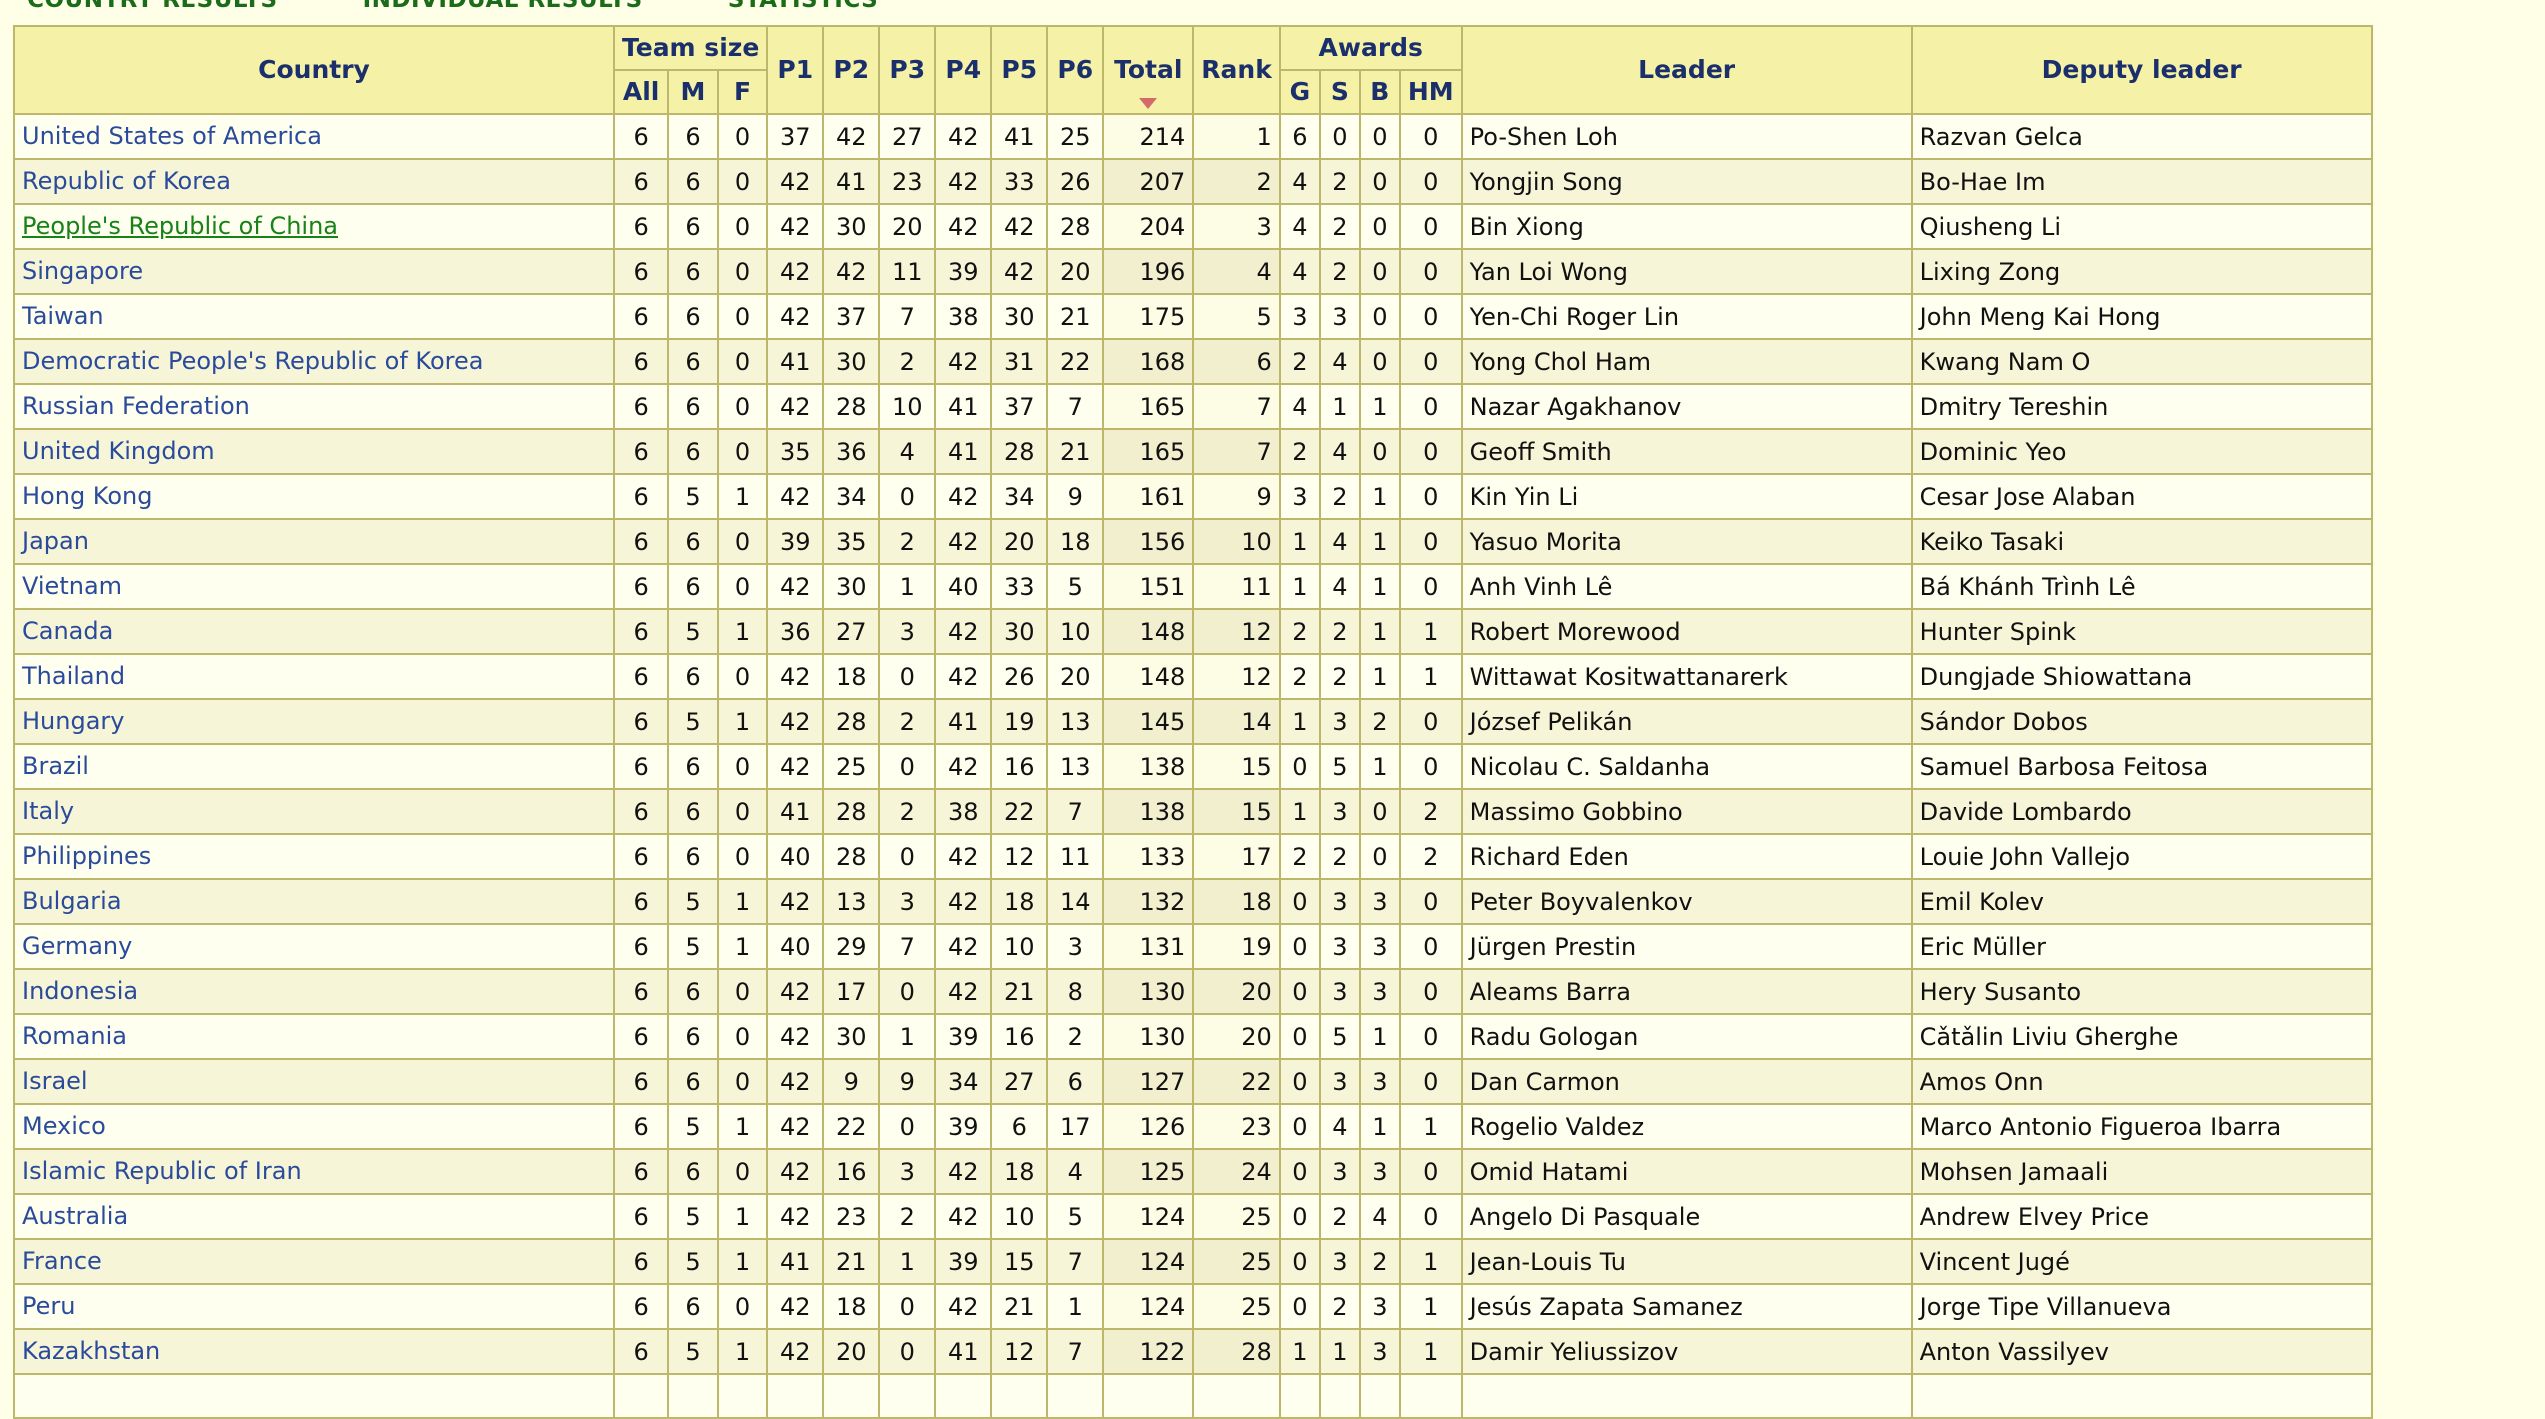 This screenshot has width=2545, height=1419. I want to click on header-award-gold: G, so click(1299, 92).